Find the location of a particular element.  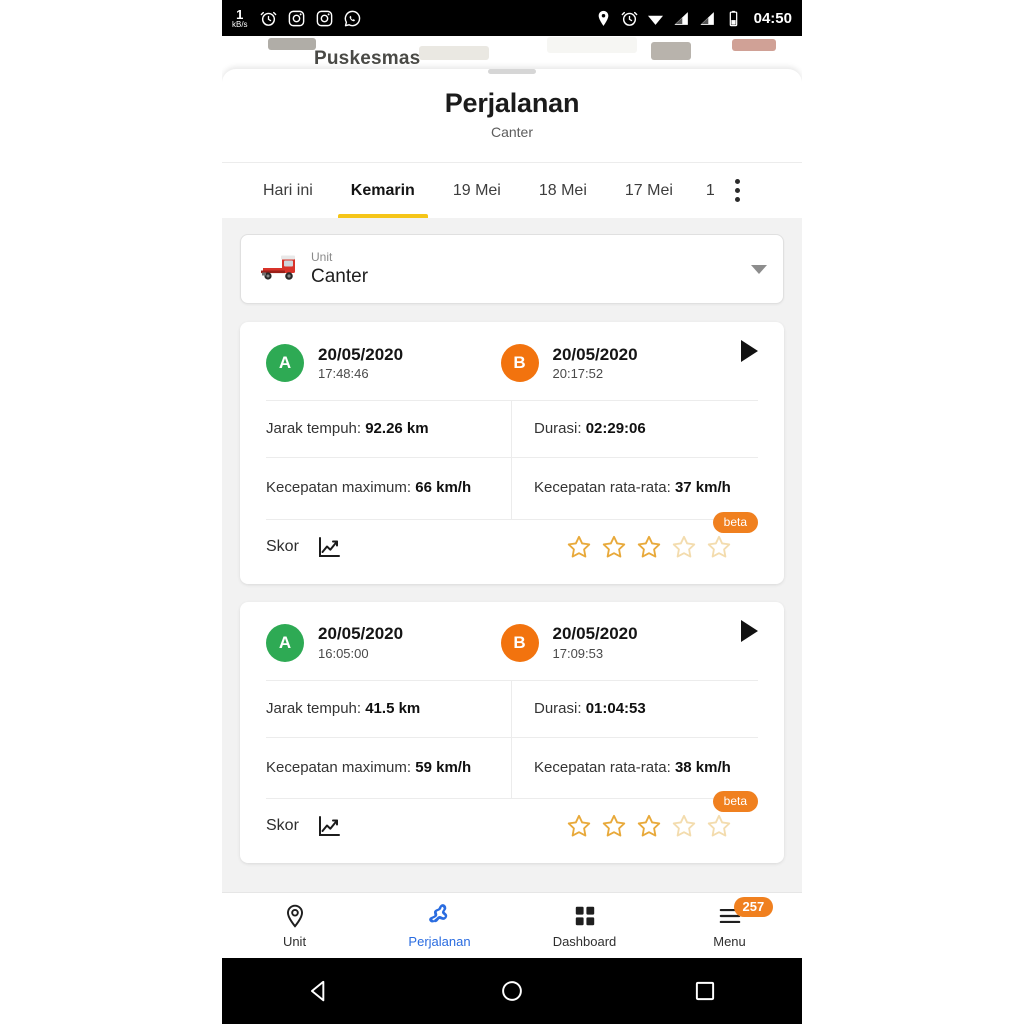

trip-stats-row-1: Jarak tempuh: 92.26 km Durasi: 02:29:06 is located at coordinates (512, 429).